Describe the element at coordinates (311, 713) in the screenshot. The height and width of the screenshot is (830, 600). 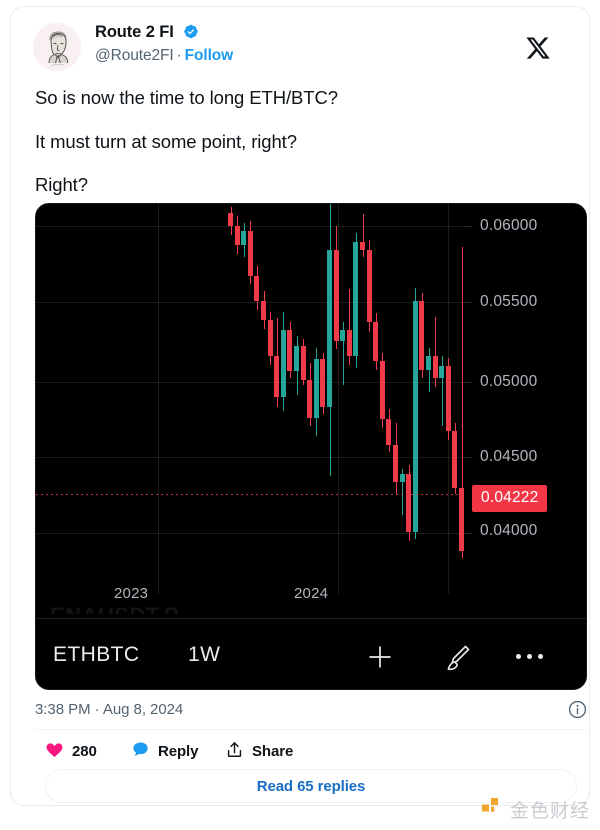
I see `tweet-meta: 3:38 PM · Aug 8, 2024` at that location.